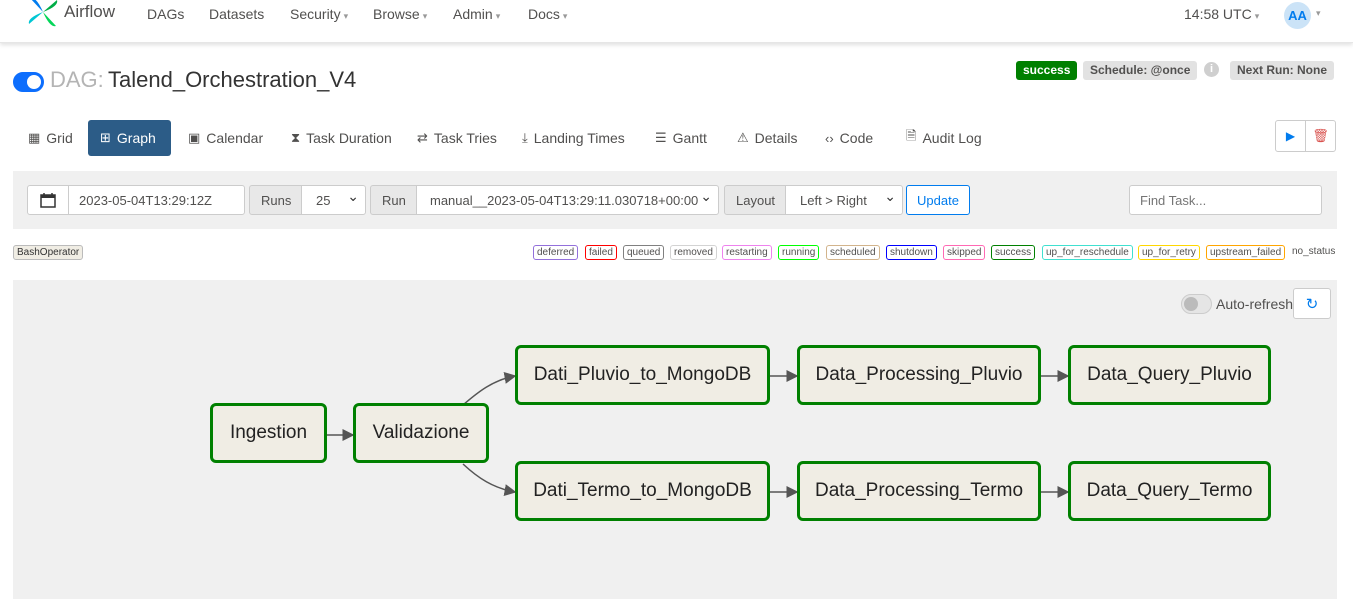 Image resolution: width=1353 pixels, height=599 pixels. Describe the element at coordinates (693, 252) in the screenshot. I see `state-removed: removed` at that location.